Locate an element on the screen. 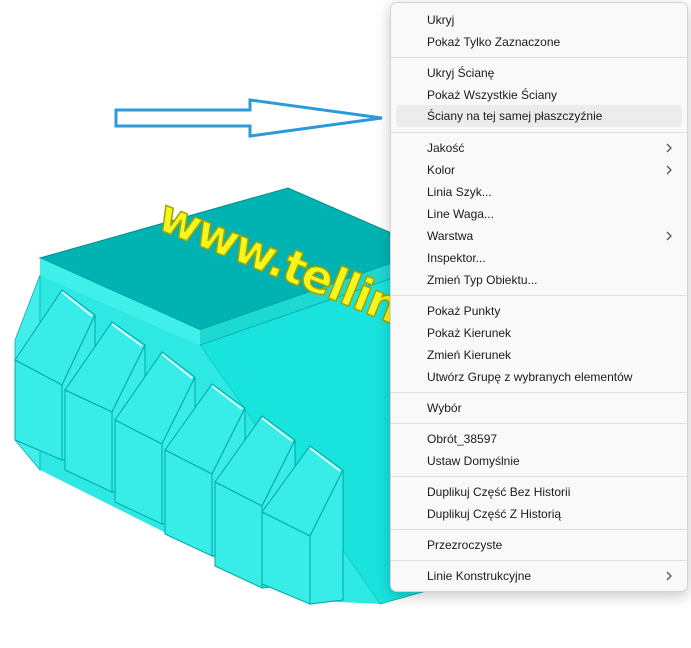 This screenshot has width=691, height=648. menu-item-duplicate-with-history: Duplikuj Część Z Historią is located at coordinates (539, 514).